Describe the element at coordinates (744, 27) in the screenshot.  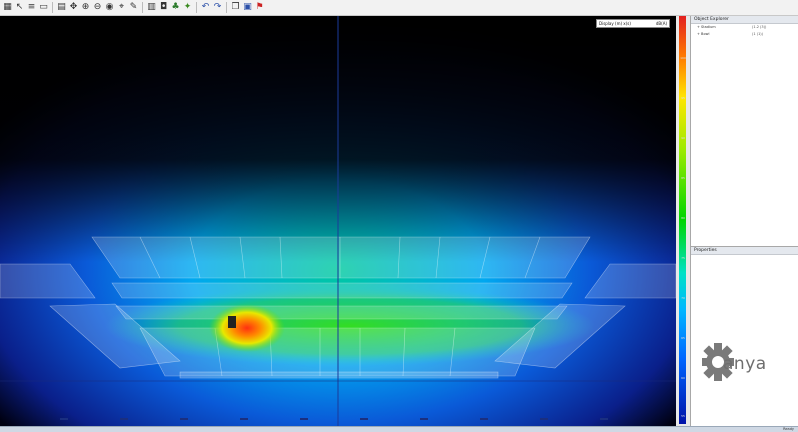
I see `explorer-row: + Stadium (1.2 (3))` at that location.